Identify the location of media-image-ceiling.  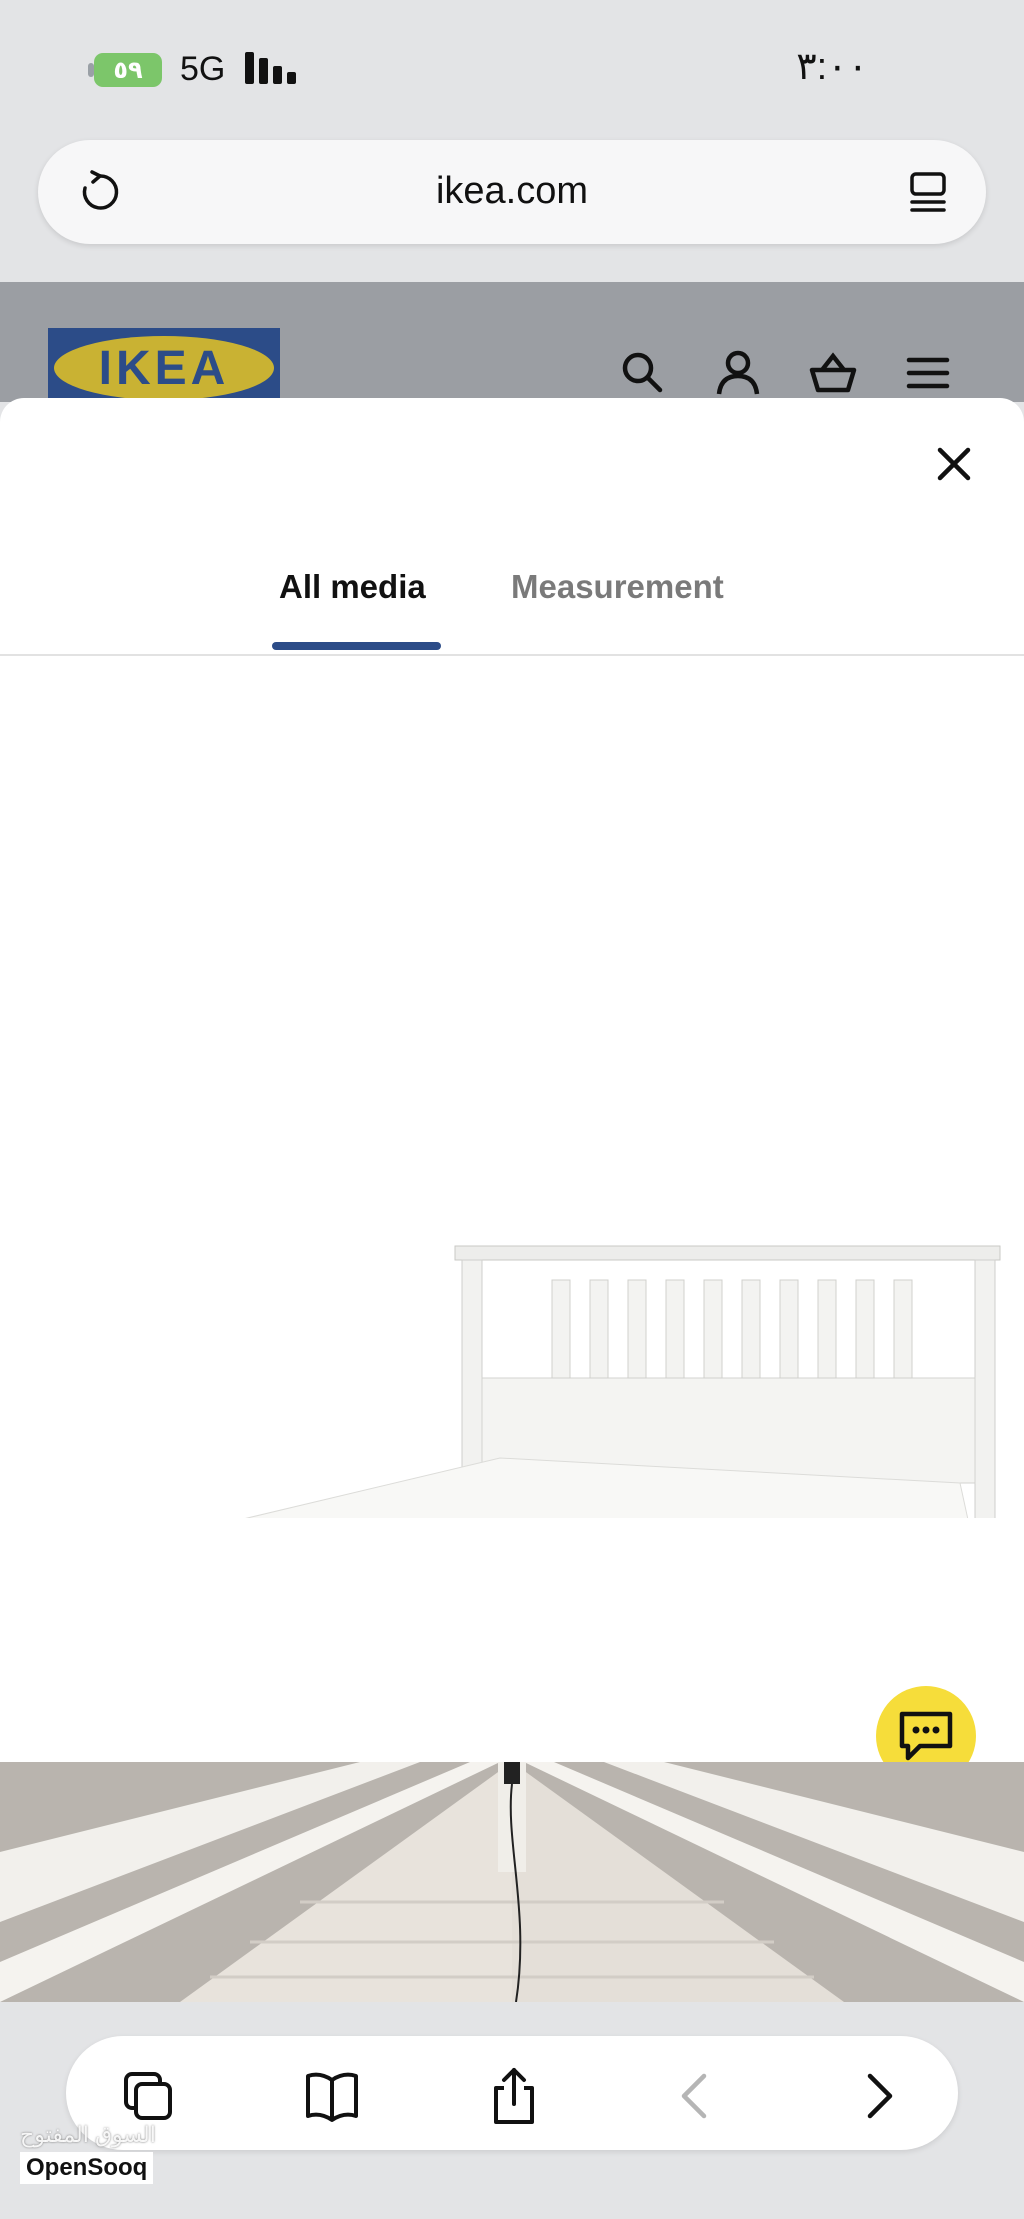
(512, 1882).